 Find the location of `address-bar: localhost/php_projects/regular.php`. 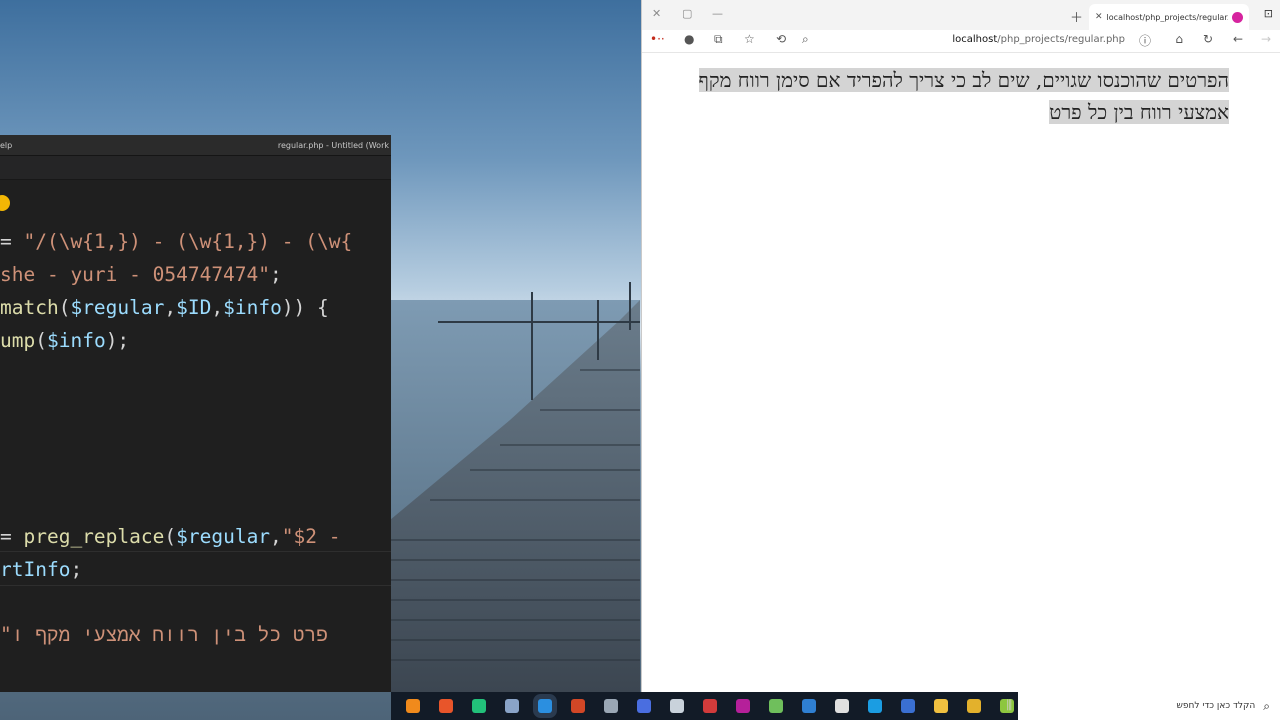

address-bar: localhost/php_projects/regular.php is located at coordinates (1038, 39).